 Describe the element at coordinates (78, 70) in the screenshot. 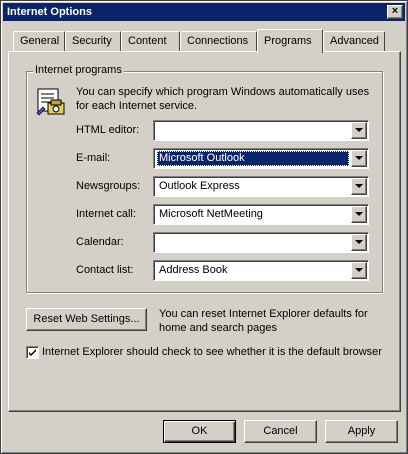

I see `group-title: Internet programs` at that location.